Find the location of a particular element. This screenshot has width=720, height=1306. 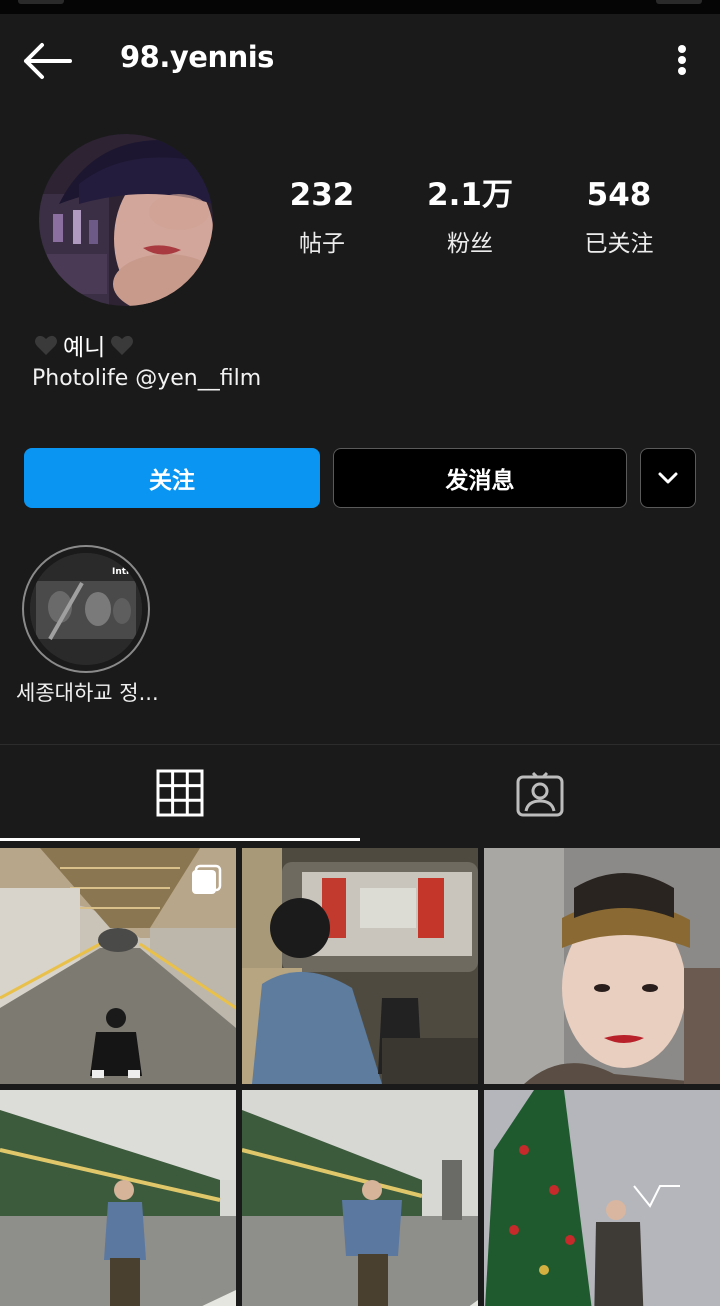

following-count: 548 is located at coordinates (619, 195).